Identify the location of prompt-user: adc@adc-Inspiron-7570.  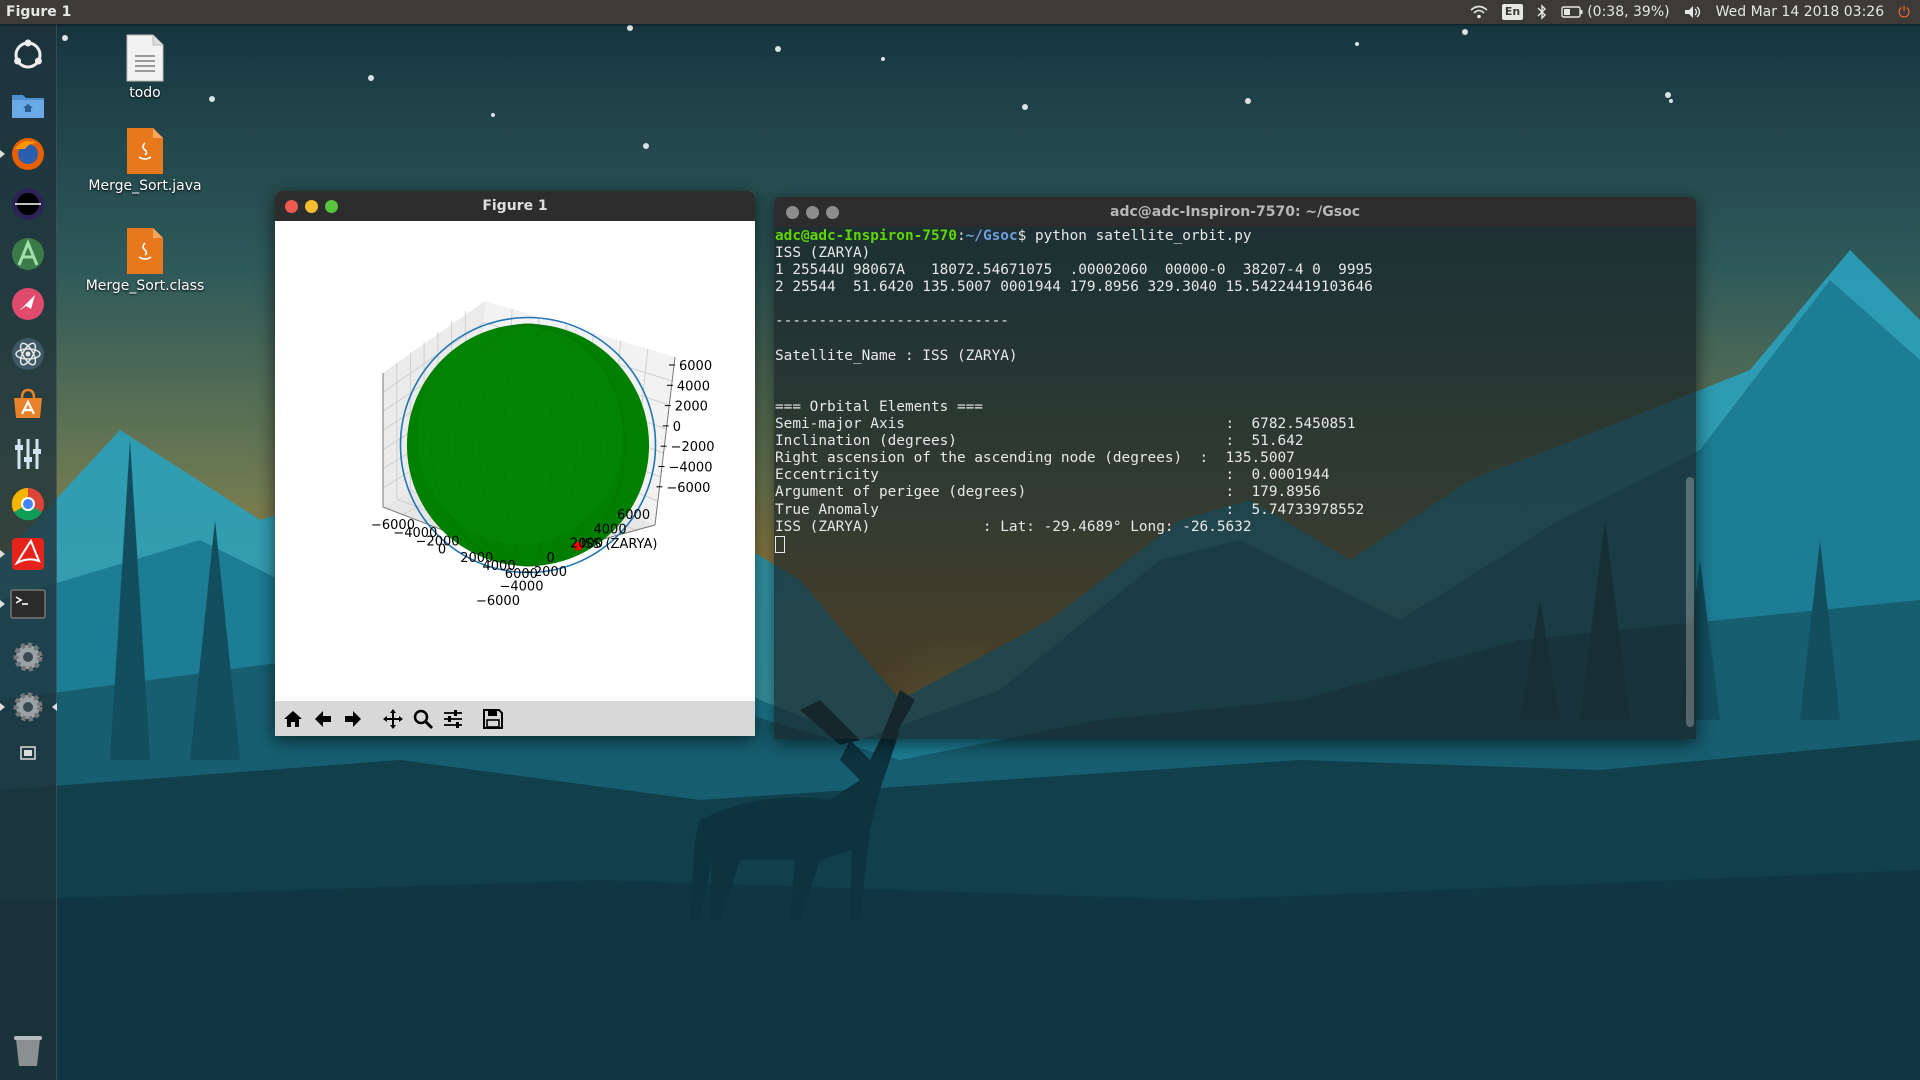
(866, 236).